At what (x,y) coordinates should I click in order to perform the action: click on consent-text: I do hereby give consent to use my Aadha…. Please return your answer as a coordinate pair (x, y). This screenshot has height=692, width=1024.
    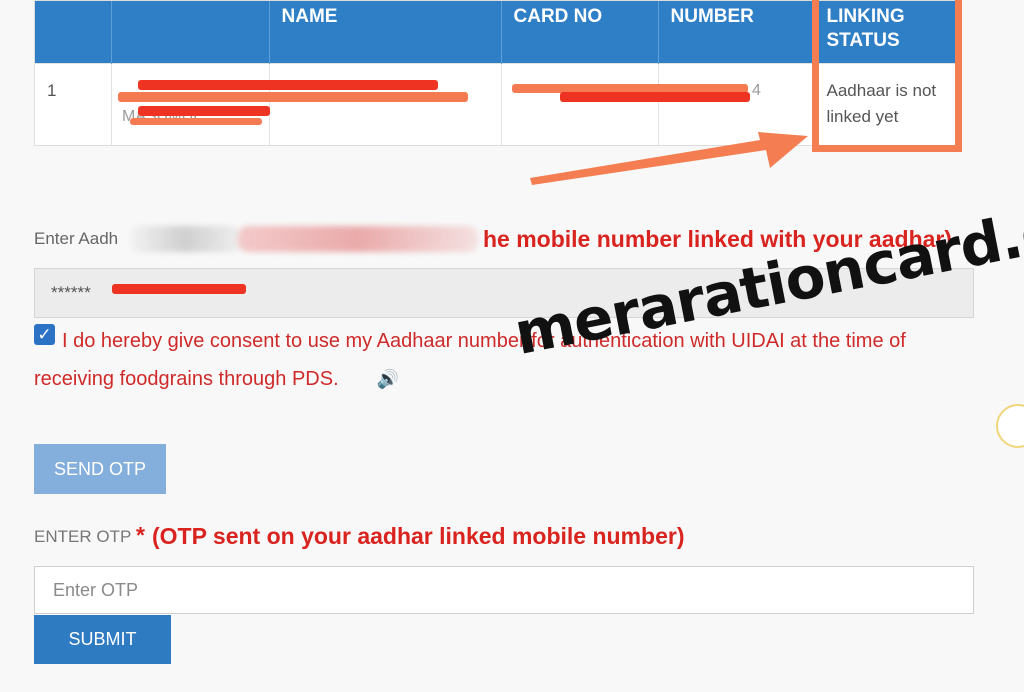
    Looking at the image, I should click on (504, 360).